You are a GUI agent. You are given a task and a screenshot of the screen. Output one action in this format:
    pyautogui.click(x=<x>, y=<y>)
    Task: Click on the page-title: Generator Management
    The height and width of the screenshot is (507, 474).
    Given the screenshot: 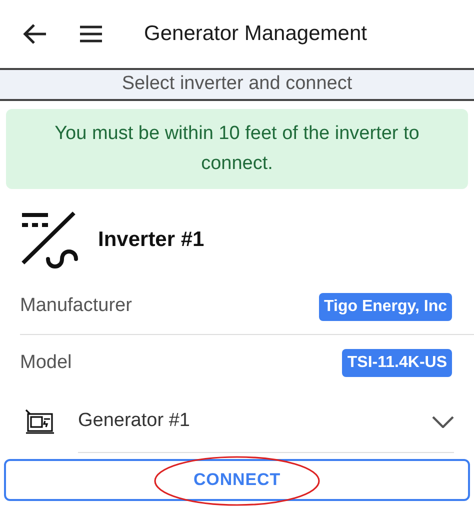 What is the action you would take?
    pyautogui.click(x=255, y=34)
    